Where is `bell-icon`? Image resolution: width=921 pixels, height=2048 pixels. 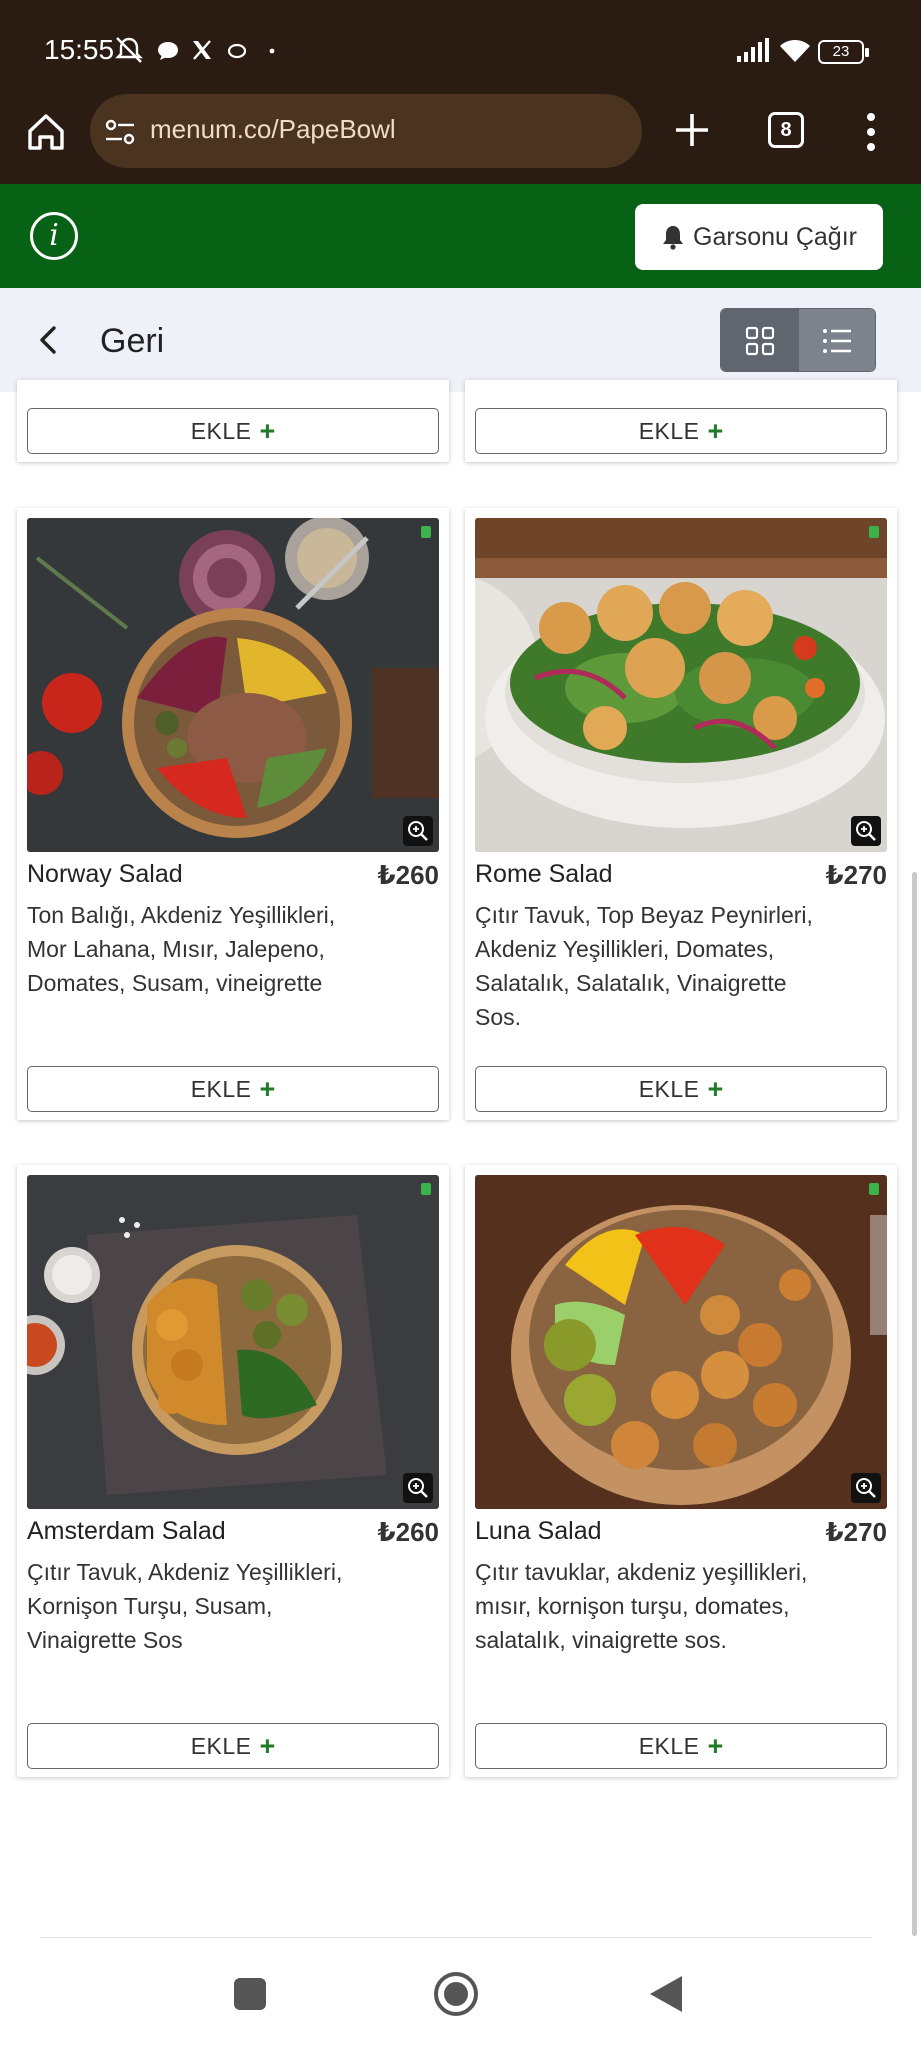 bell-icon is located at coordinates (673, 238).